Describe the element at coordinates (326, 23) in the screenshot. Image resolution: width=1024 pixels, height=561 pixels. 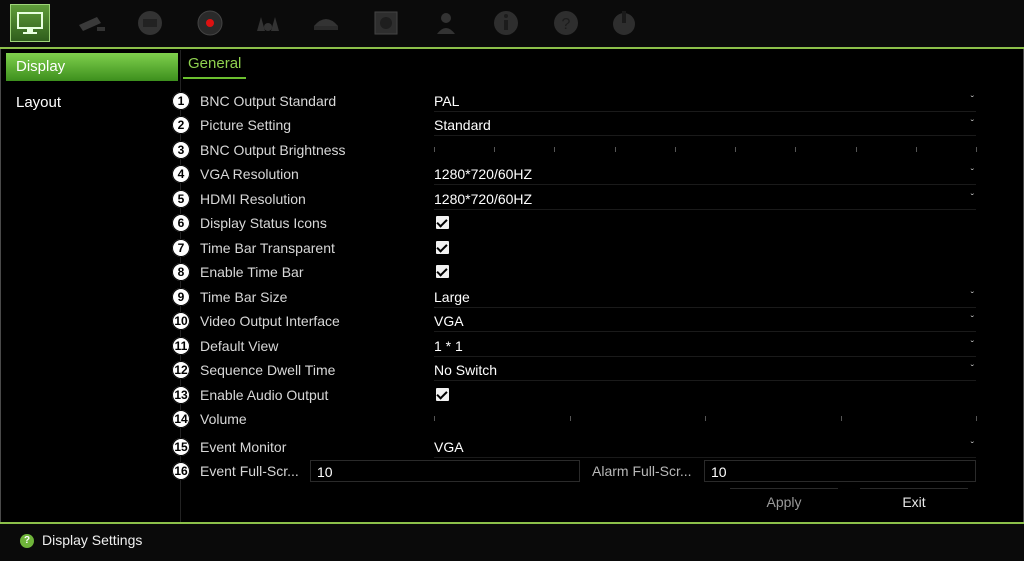
I see `device-icon` at that location.